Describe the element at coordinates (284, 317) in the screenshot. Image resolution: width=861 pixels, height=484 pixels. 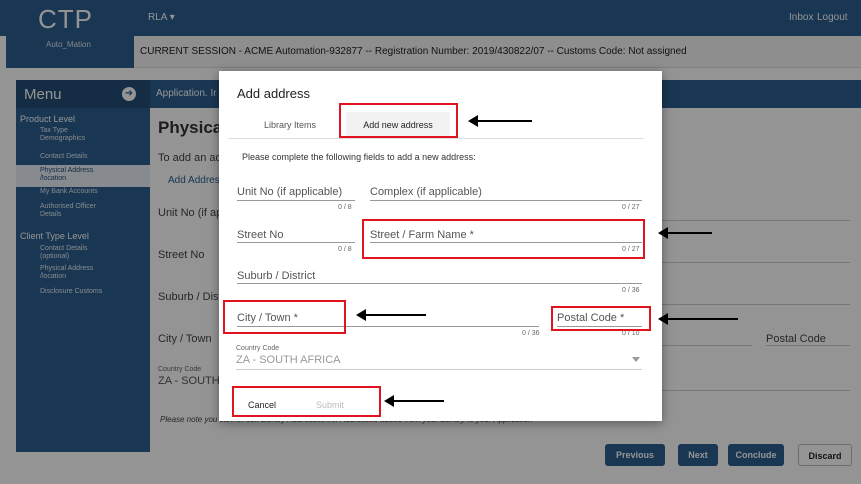
I see `highlight-box-city` at that location.